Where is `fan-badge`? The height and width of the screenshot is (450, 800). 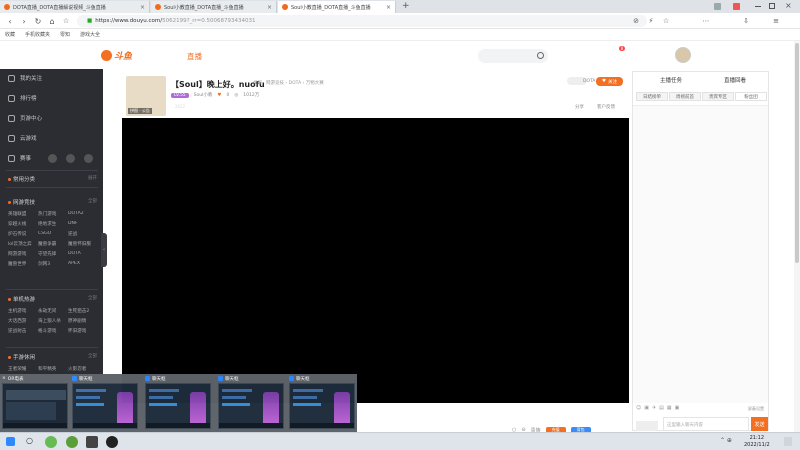
fan-badge is located at coordinates (647, 426).